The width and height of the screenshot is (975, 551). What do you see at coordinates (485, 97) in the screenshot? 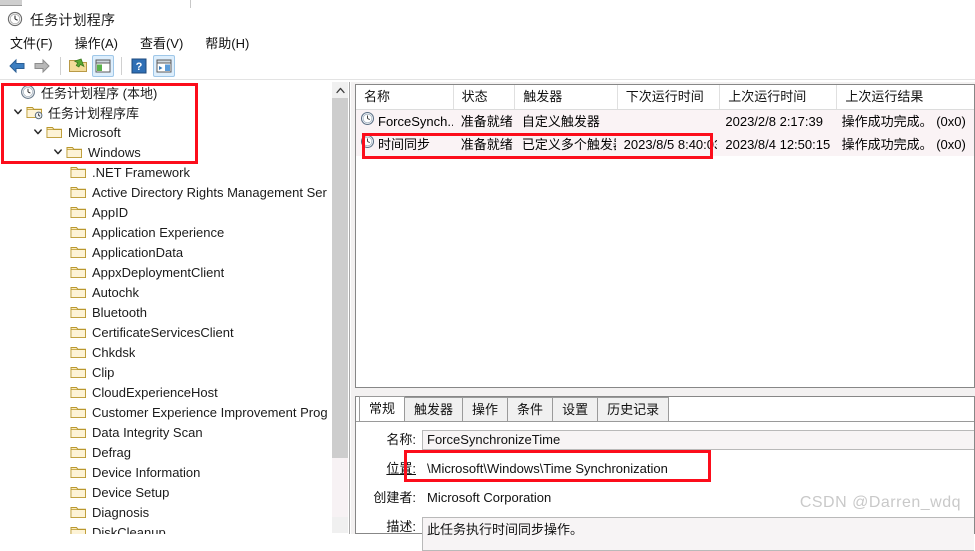
I see `column-header-status: 状态` at bounding box center [485, 97].